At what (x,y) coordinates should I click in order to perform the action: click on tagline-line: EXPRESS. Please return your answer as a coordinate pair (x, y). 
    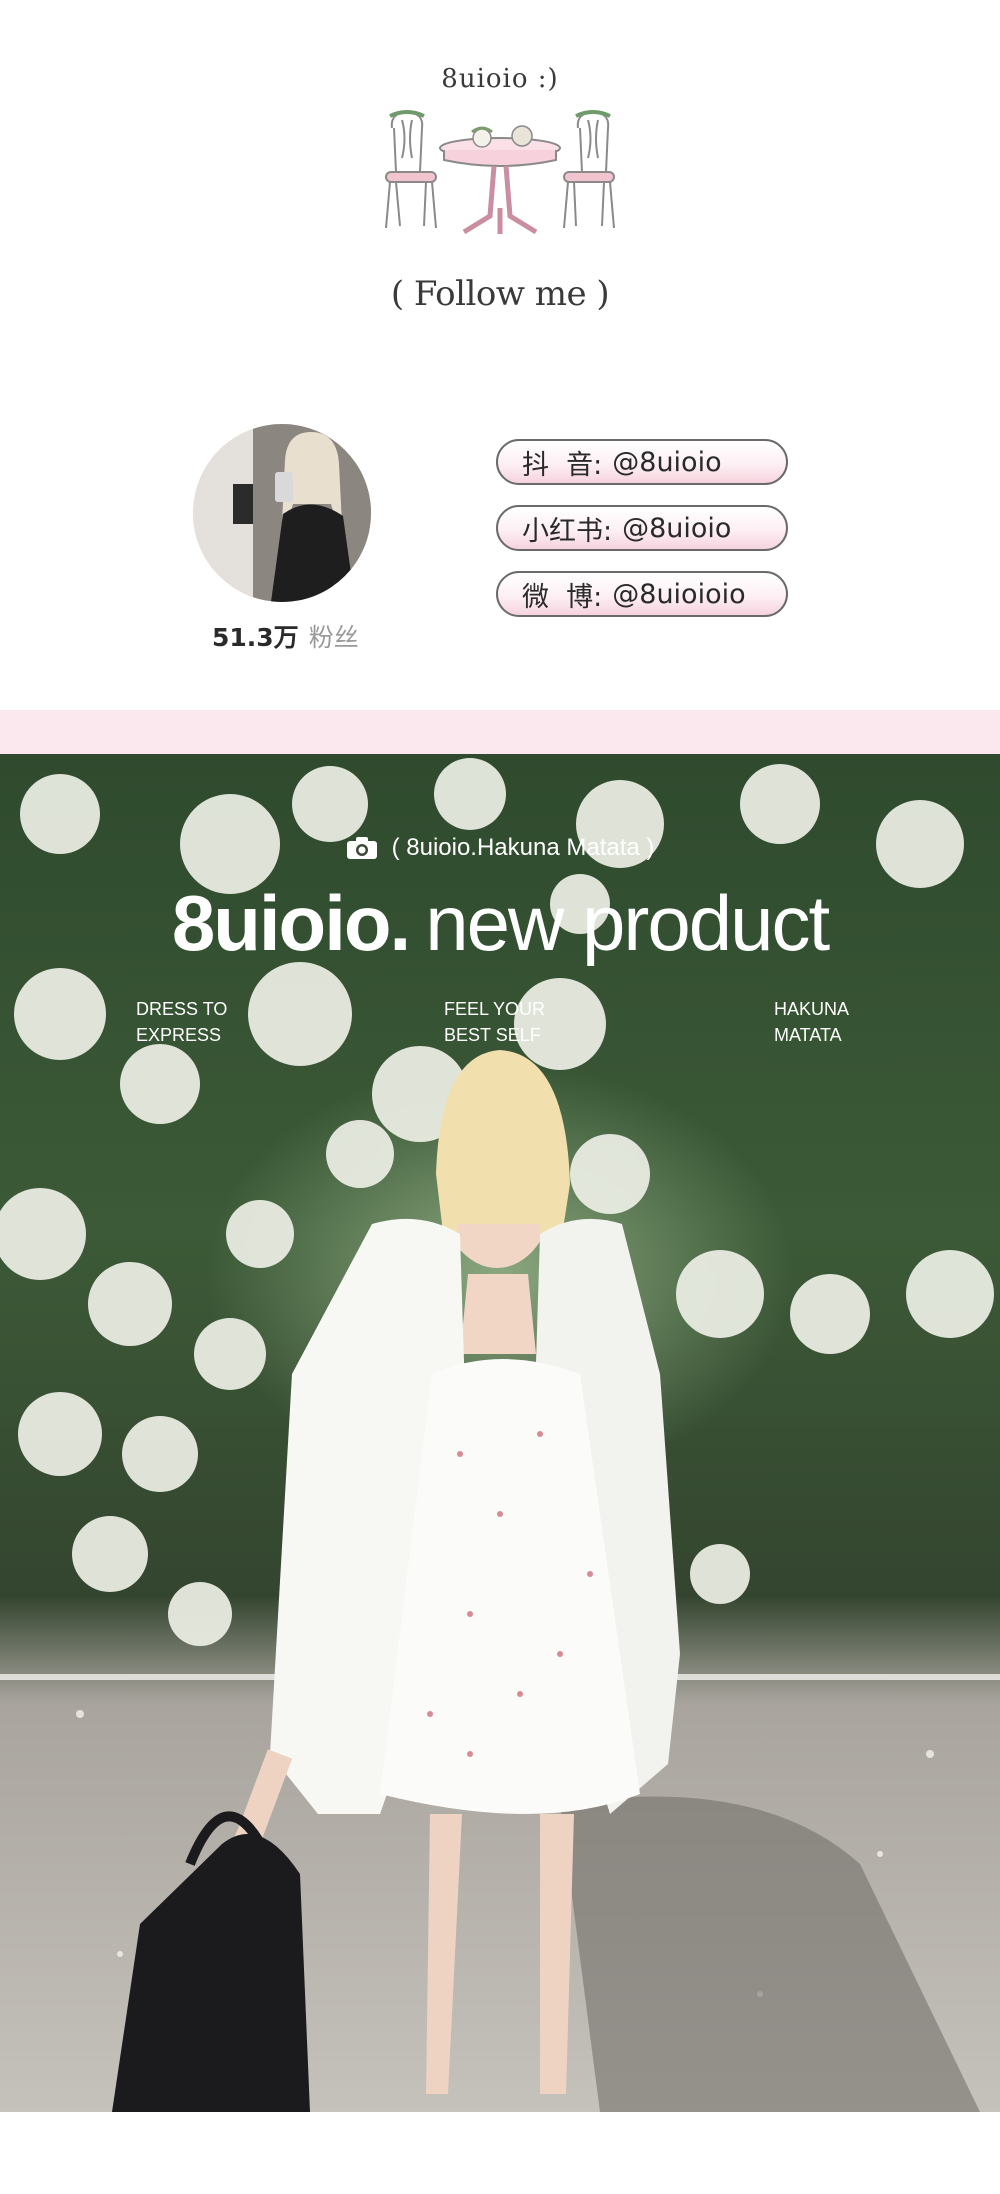
    Looking at the image, I should click on (179, 1035).